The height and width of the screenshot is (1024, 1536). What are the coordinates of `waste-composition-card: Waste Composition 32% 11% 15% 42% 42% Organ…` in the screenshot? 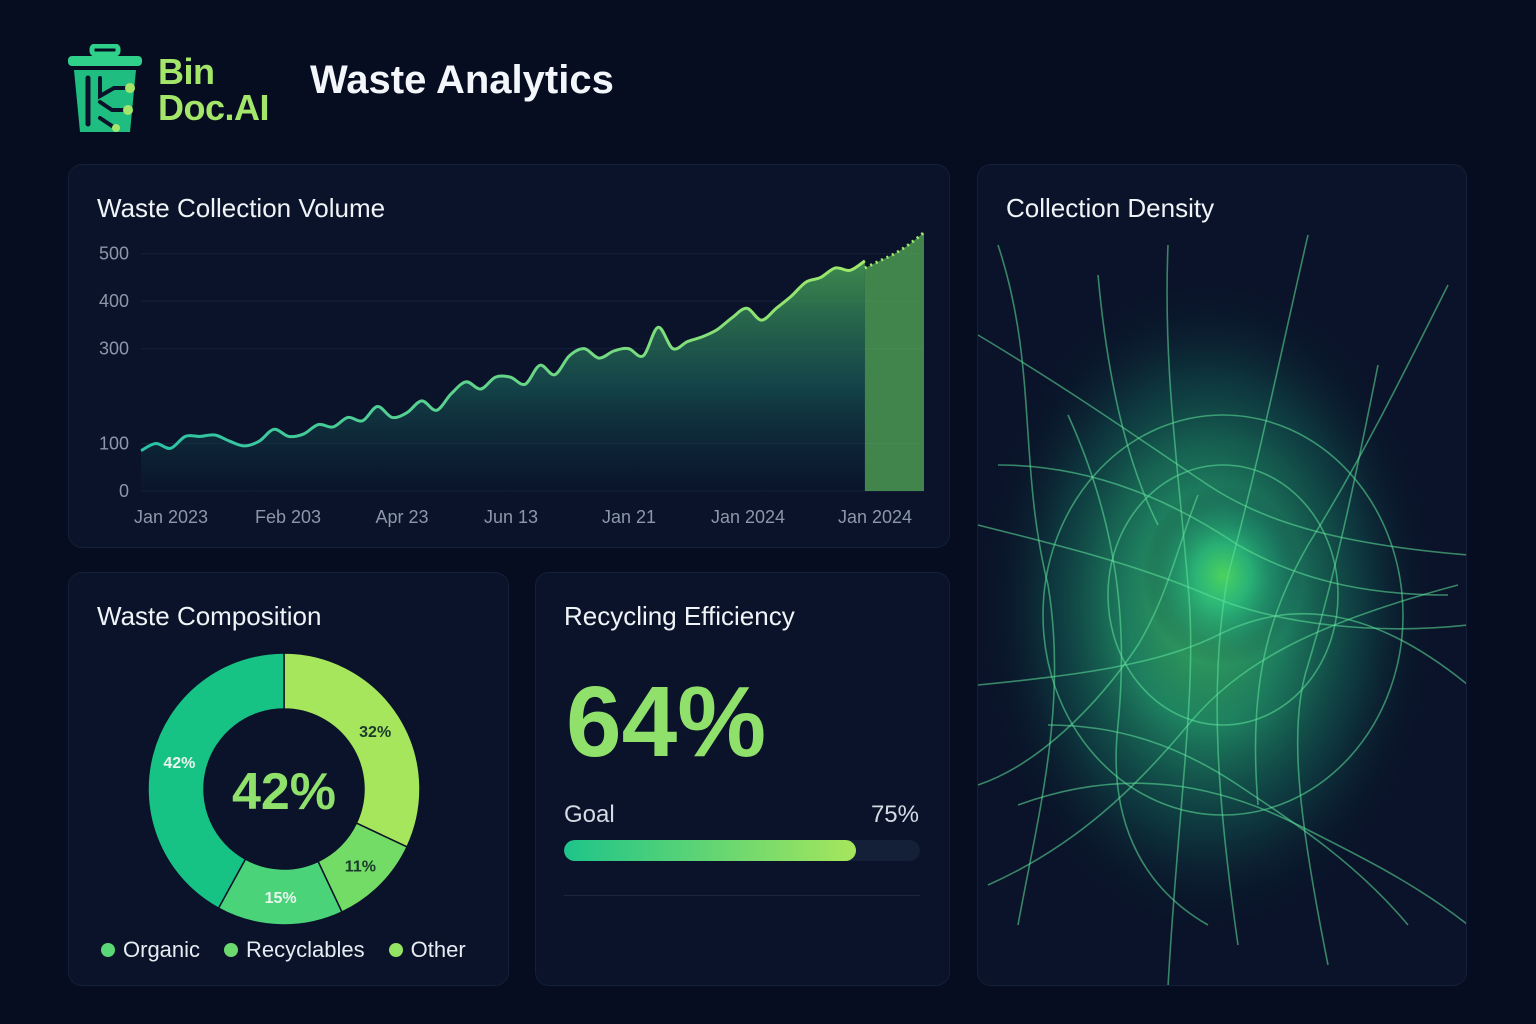 It's located at (288, 779).